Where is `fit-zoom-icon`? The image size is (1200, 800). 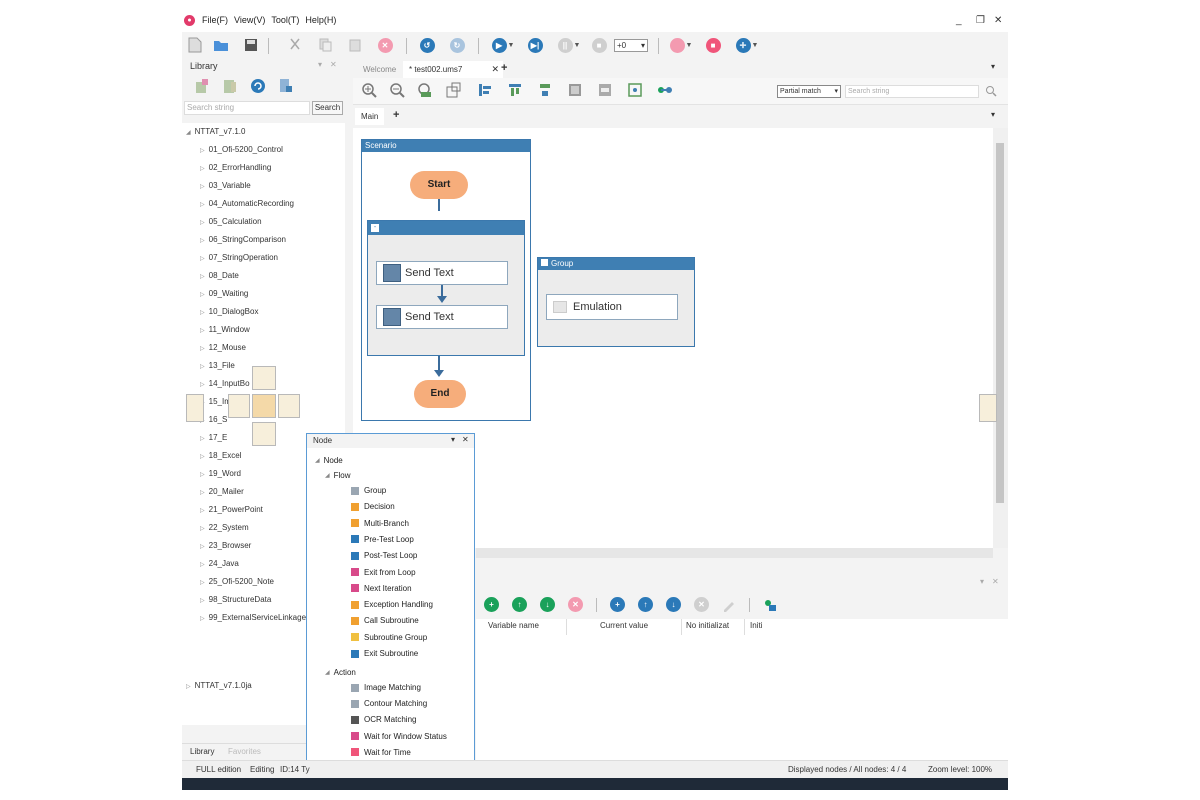
fit-zoom-icon is located at coordinates (425, 90).